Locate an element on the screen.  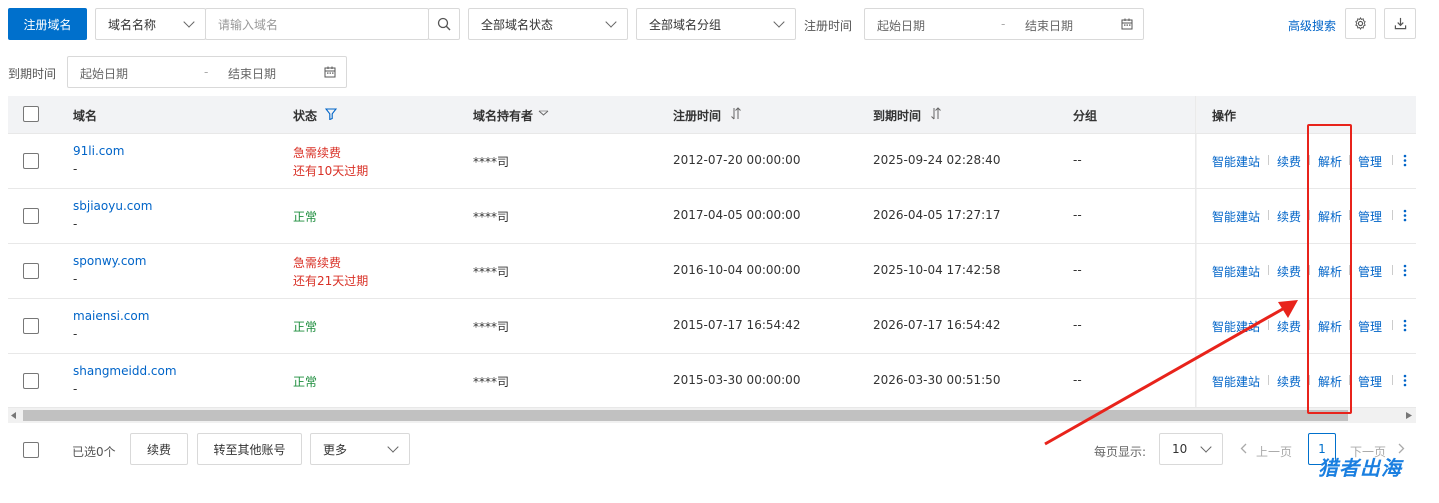
domain-link: shangmeidd.com is located at coordinates (125, 371).